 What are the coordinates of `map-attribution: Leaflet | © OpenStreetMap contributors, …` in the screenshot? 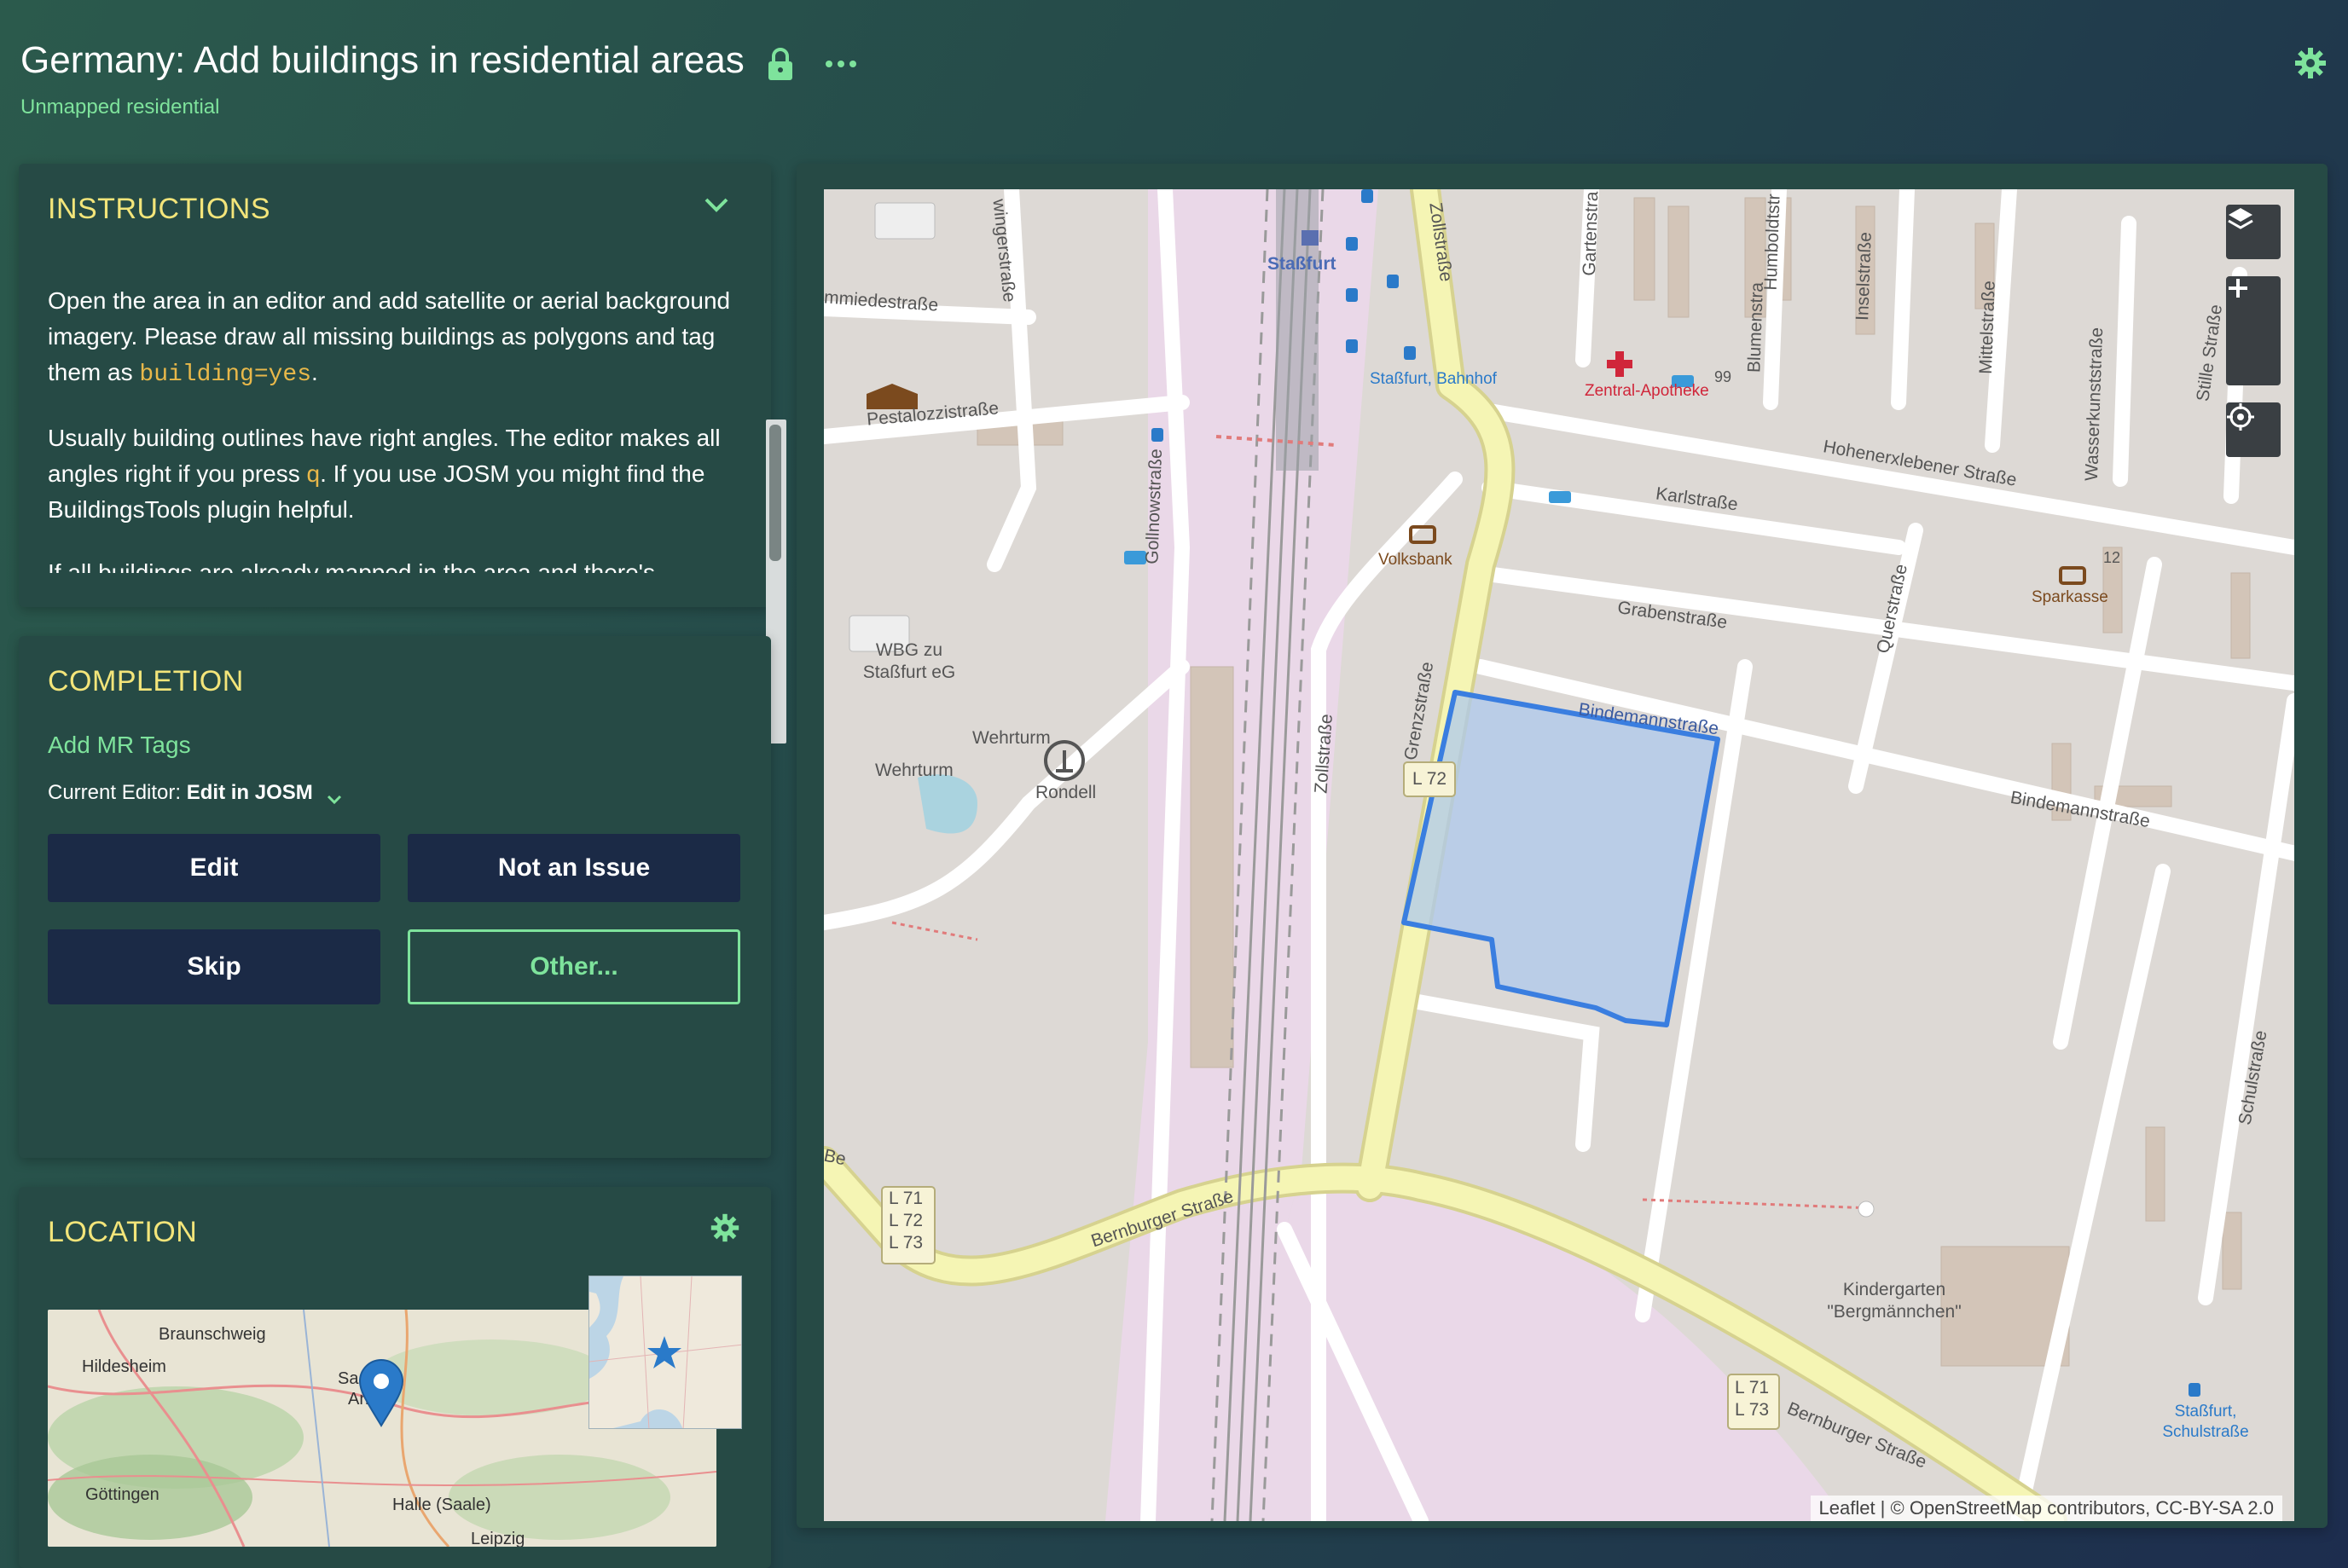 It's located at (2046, 1508).